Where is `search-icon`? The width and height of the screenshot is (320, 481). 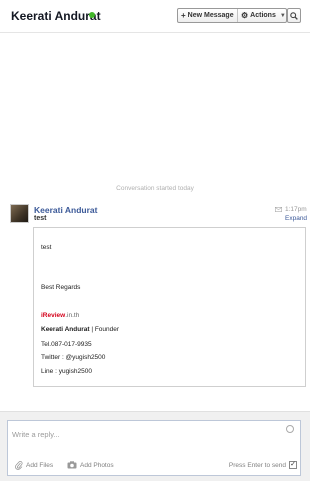
search-icon is located at coordinates (294, 15).